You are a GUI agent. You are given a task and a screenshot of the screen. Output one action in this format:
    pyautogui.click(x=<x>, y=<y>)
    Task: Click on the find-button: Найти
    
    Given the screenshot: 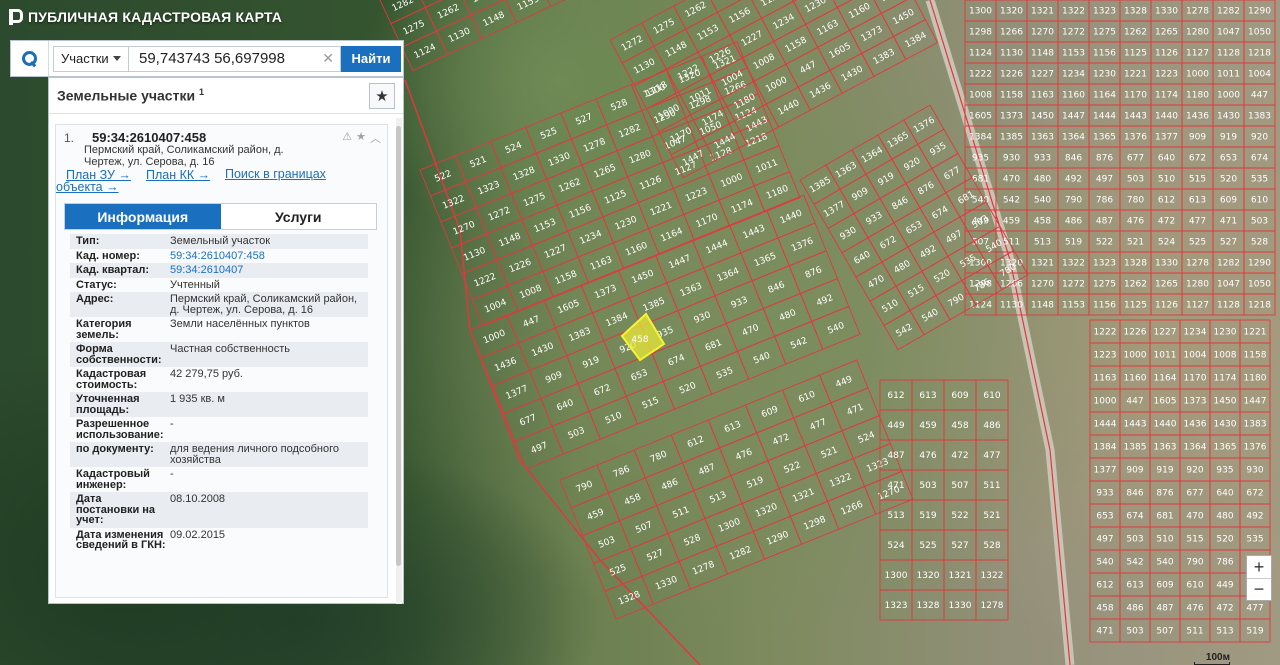 What is the action you would take?
    pyautogui.click(x=371, y=58)
    